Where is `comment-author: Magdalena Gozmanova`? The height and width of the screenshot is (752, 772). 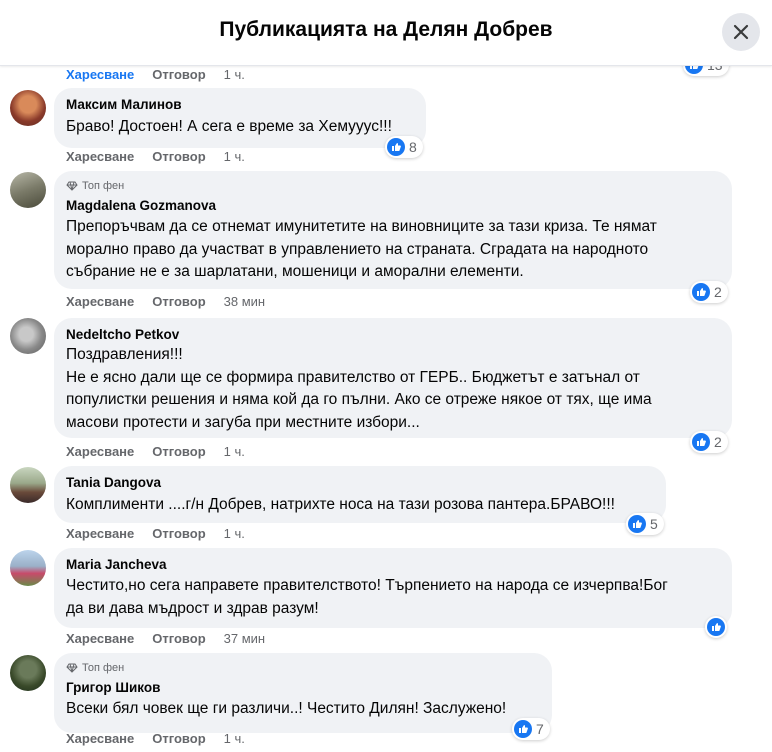
comment-author: Magdalena Gozmanova is located at coordinates (393, 206).